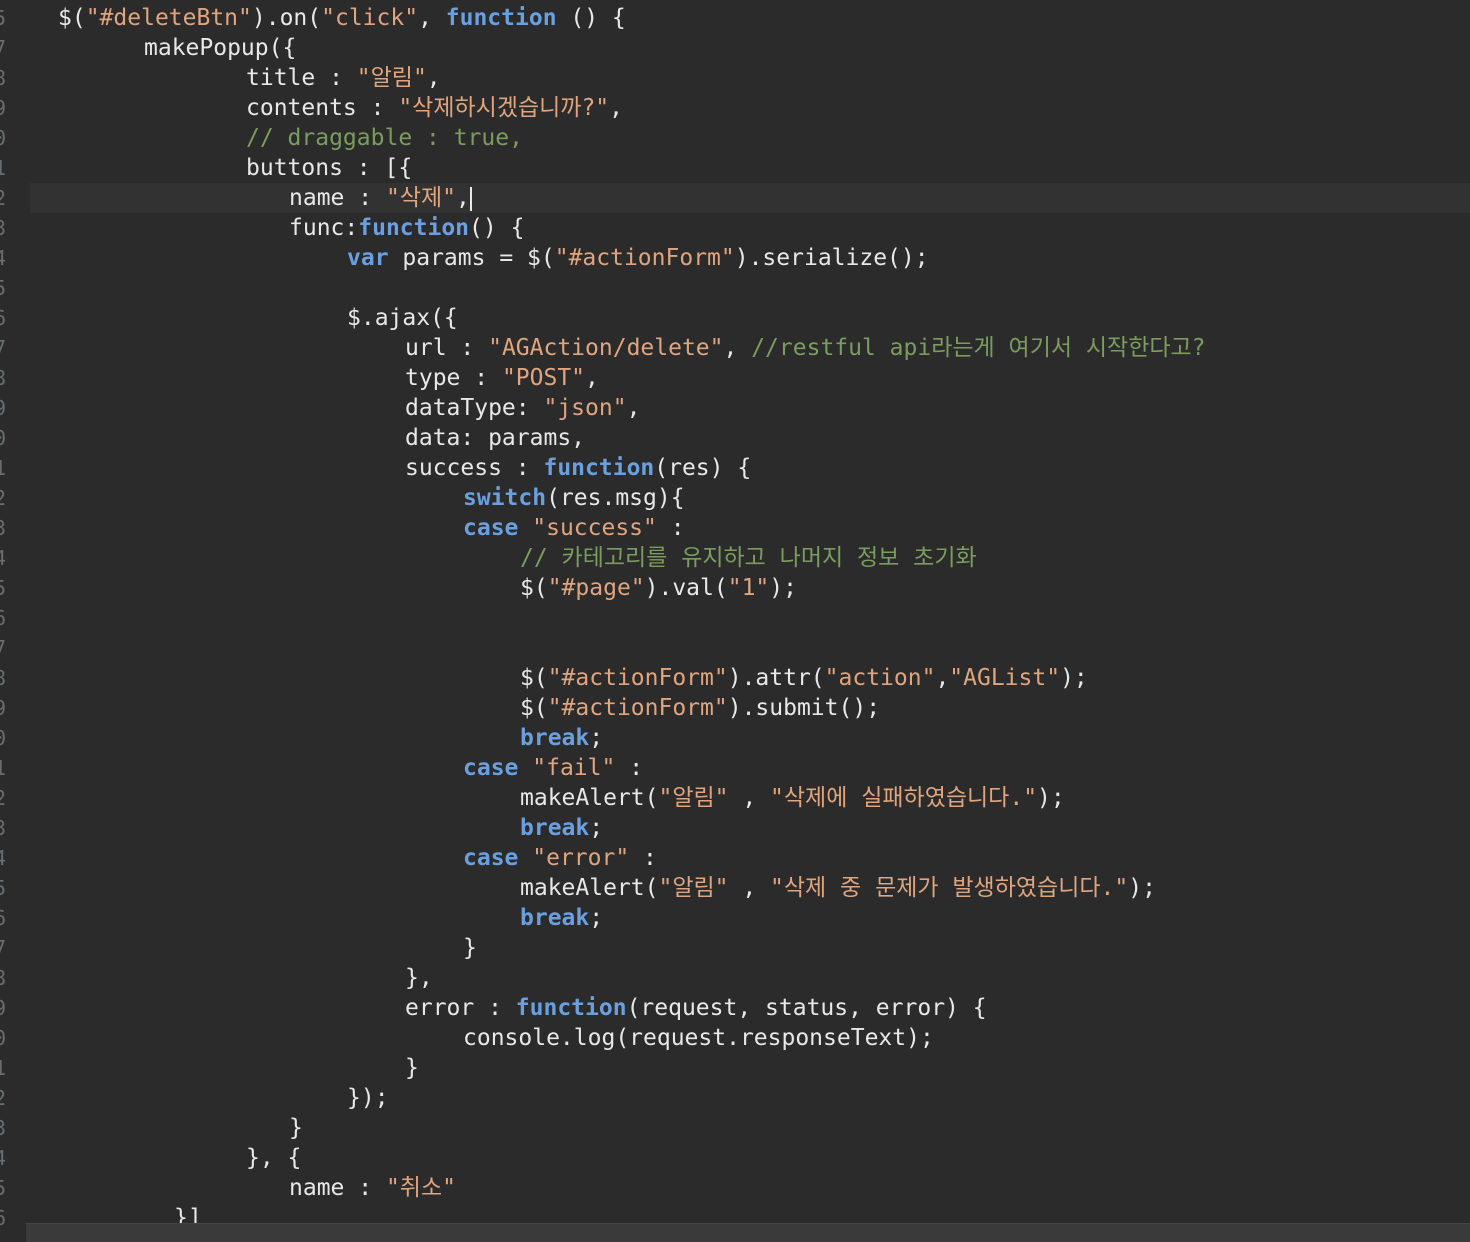  I want to click on code-token: console.log(request.responseText);, so click(698, 1038).